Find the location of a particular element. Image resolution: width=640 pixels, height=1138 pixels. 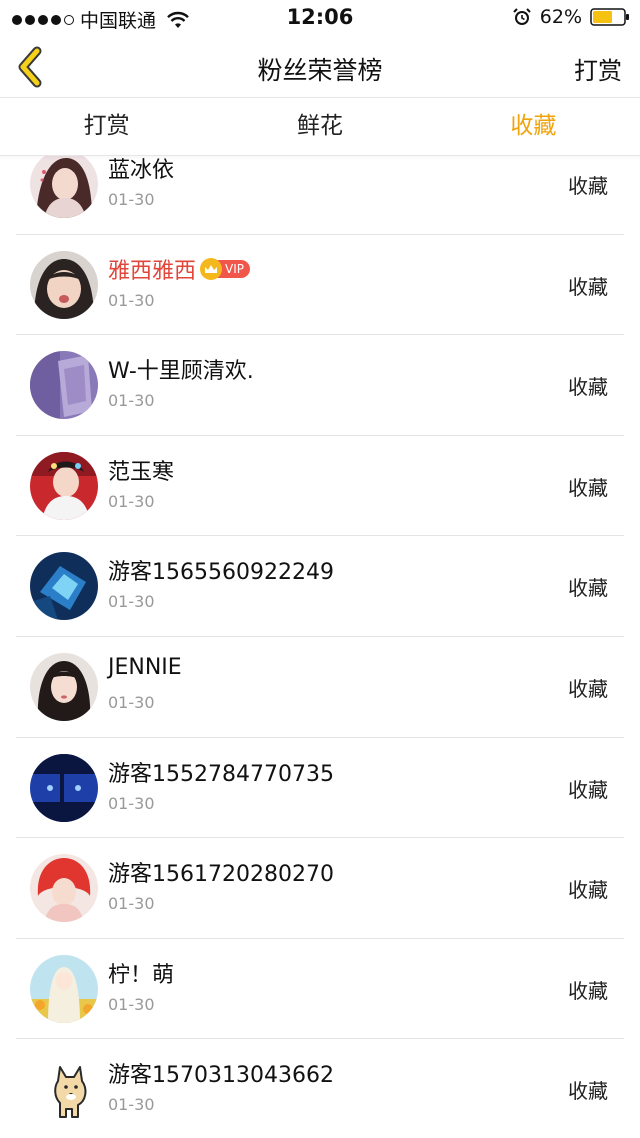

crown-icon is located at coordinates (211, 268).